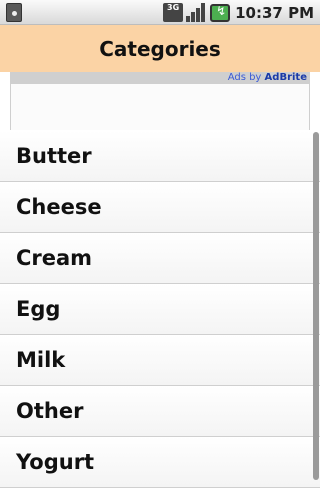 This screenshot has height=488, width=320. I want to click on adbrite-link: AdBrite, so click(286, 77).